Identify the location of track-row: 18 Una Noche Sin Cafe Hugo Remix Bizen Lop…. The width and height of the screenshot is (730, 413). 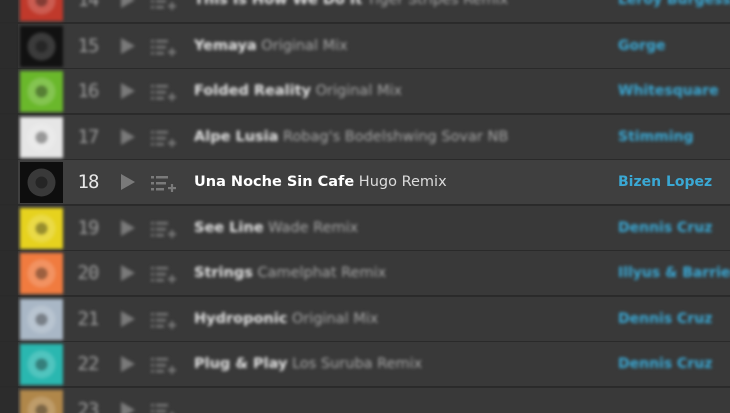
(365, 182).